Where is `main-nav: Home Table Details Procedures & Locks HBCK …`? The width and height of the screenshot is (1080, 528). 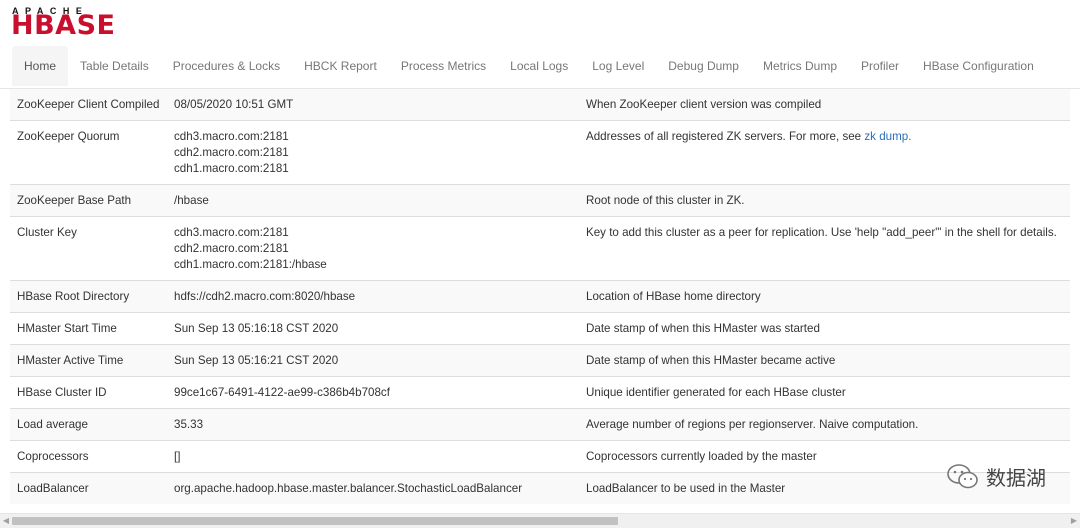 main-nav: Home Table Details Procedures & Locks HBCK … is located at coordinates (529, 66).